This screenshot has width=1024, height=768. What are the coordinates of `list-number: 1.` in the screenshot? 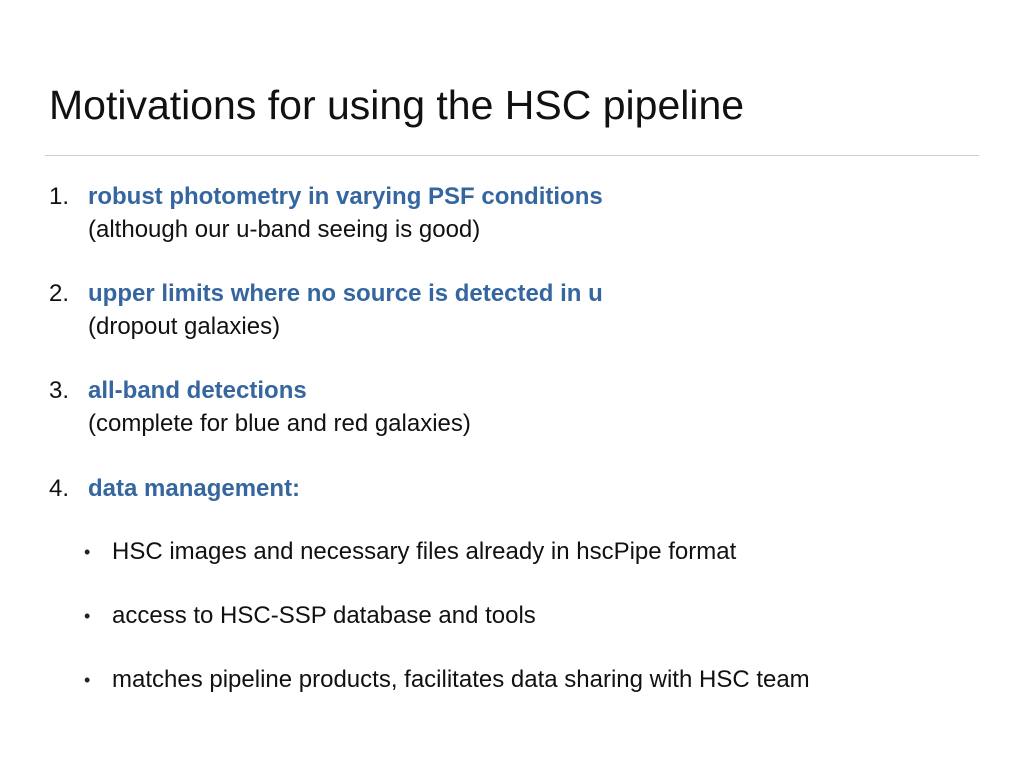 It's located at (59, 196).